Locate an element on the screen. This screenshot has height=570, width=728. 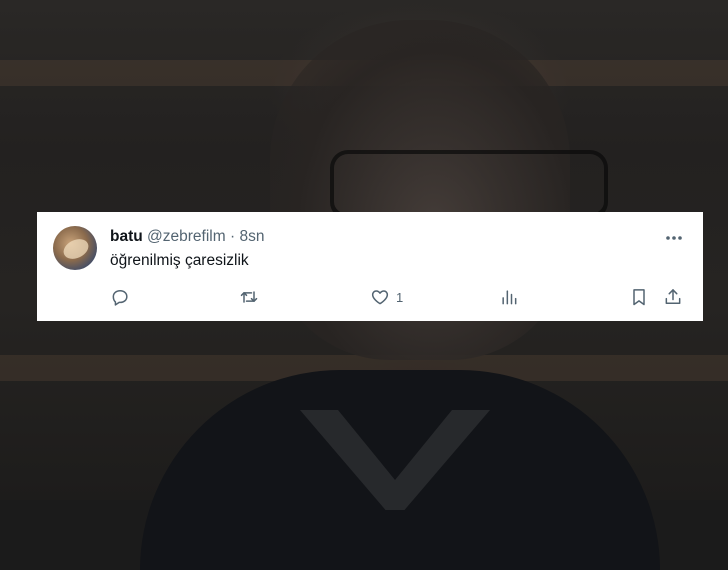
share-button is located at coordinates (673, 297).